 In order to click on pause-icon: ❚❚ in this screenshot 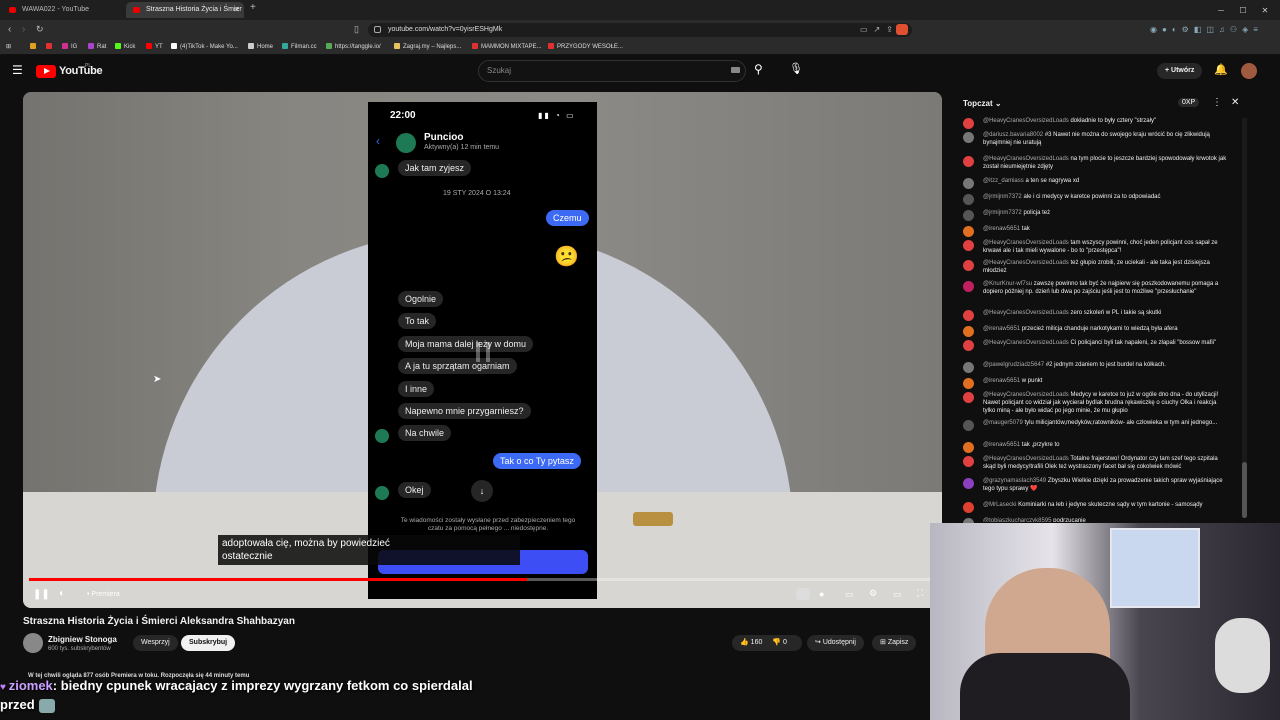, I will do `click(41, 594)`.